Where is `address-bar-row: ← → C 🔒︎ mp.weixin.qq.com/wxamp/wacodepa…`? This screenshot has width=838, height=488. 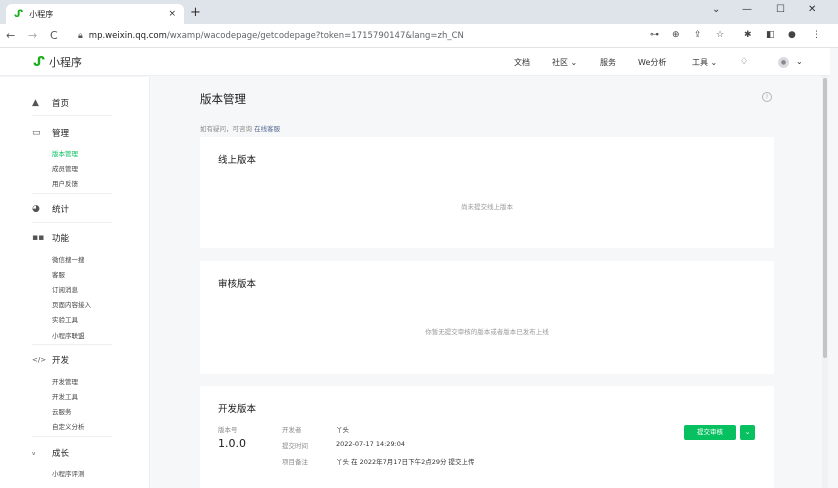
address-bar-row: ← → C 🔒︎ mp.weixin.qq.com/wxamp/wacodepa… is located at coordinates (419, 36).